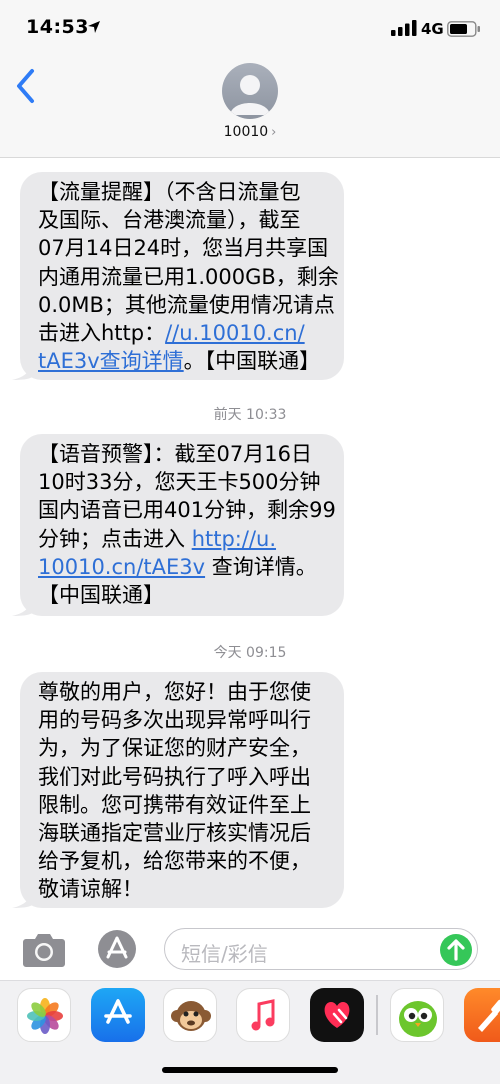  What do you see at coordinates (169, 220) in the screenshot?
I see `message-text: 及国际、台港澳流量），截至` at bounding box center [169, 220].